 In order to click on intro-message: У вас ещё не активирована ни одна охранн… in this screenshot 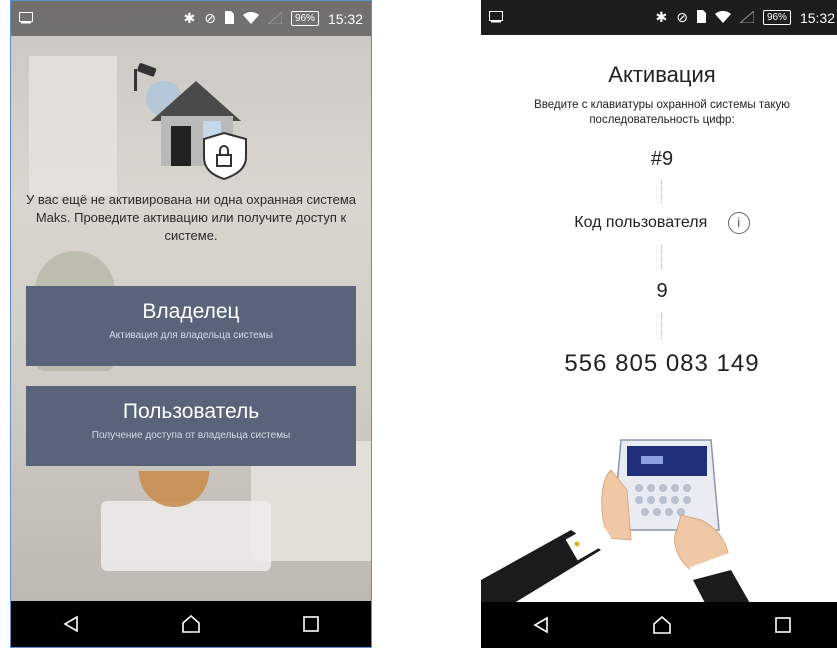, I will do `click(191, 217)`.